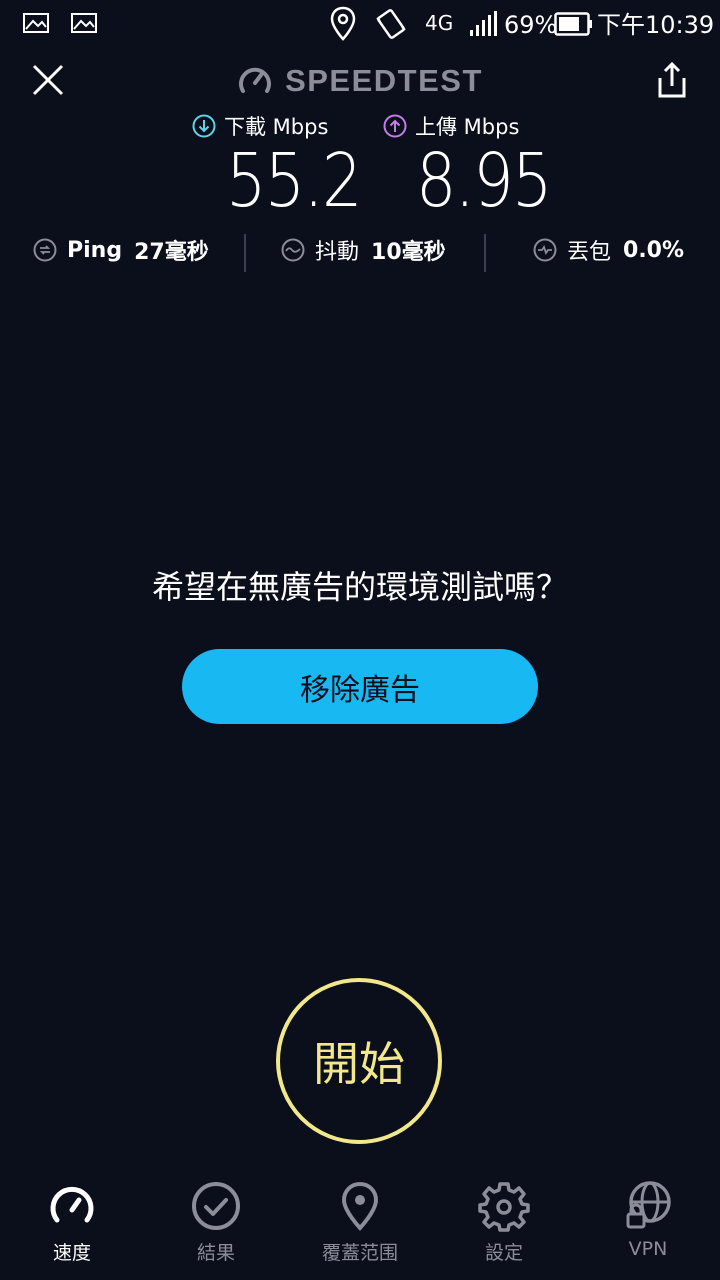 The height and width of the screenshot is (1280, 720). Describe the element at coordinates (484, 181) in the screenshot. I see `upload-value: 8.95` at that location.